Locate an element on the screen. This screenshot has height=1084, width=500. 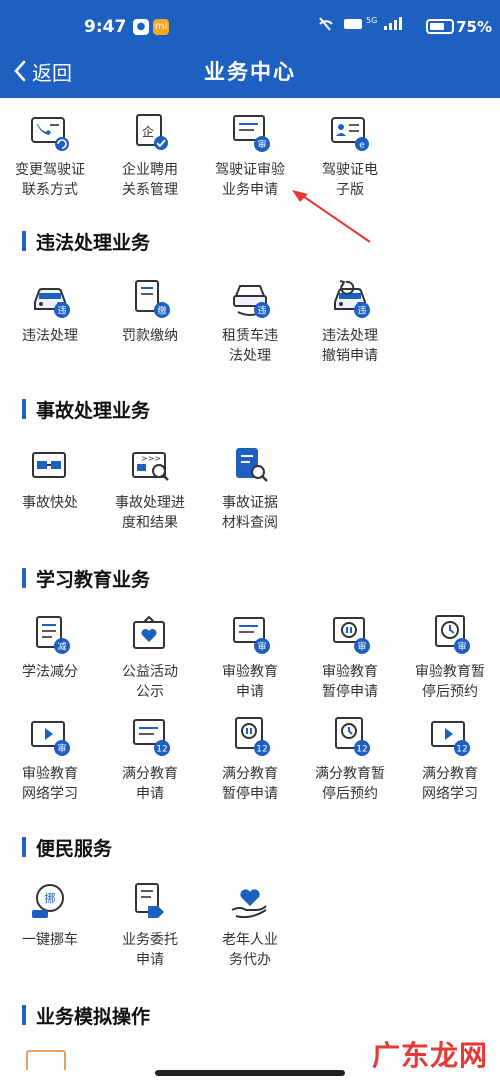
car-violation-icon: 违 is located at coordinates (52, 303).